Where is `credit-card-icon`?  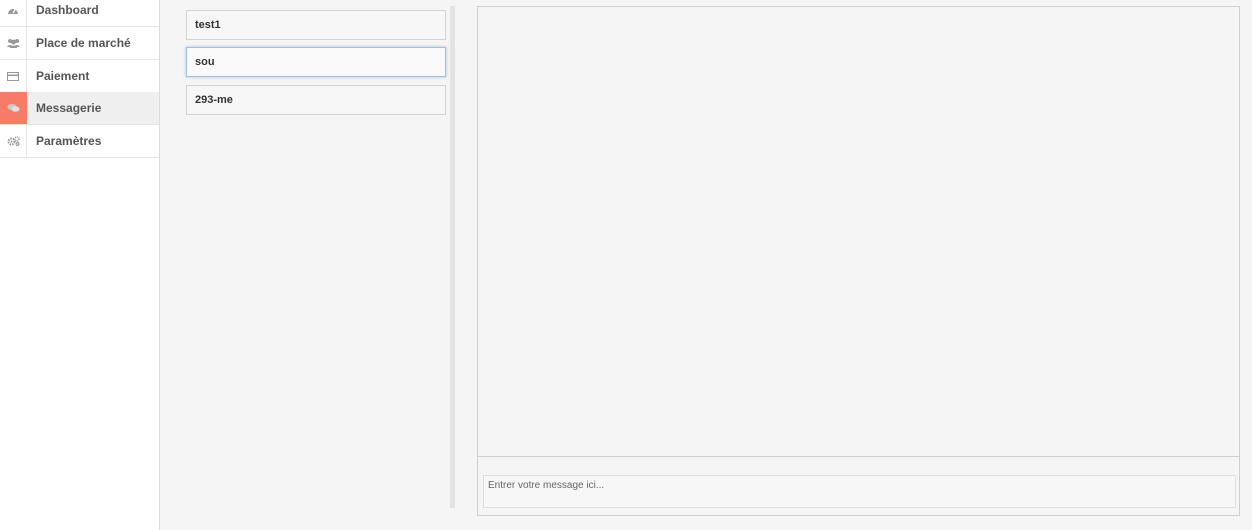 credit-card-icon is located at coordinates (13, 76).